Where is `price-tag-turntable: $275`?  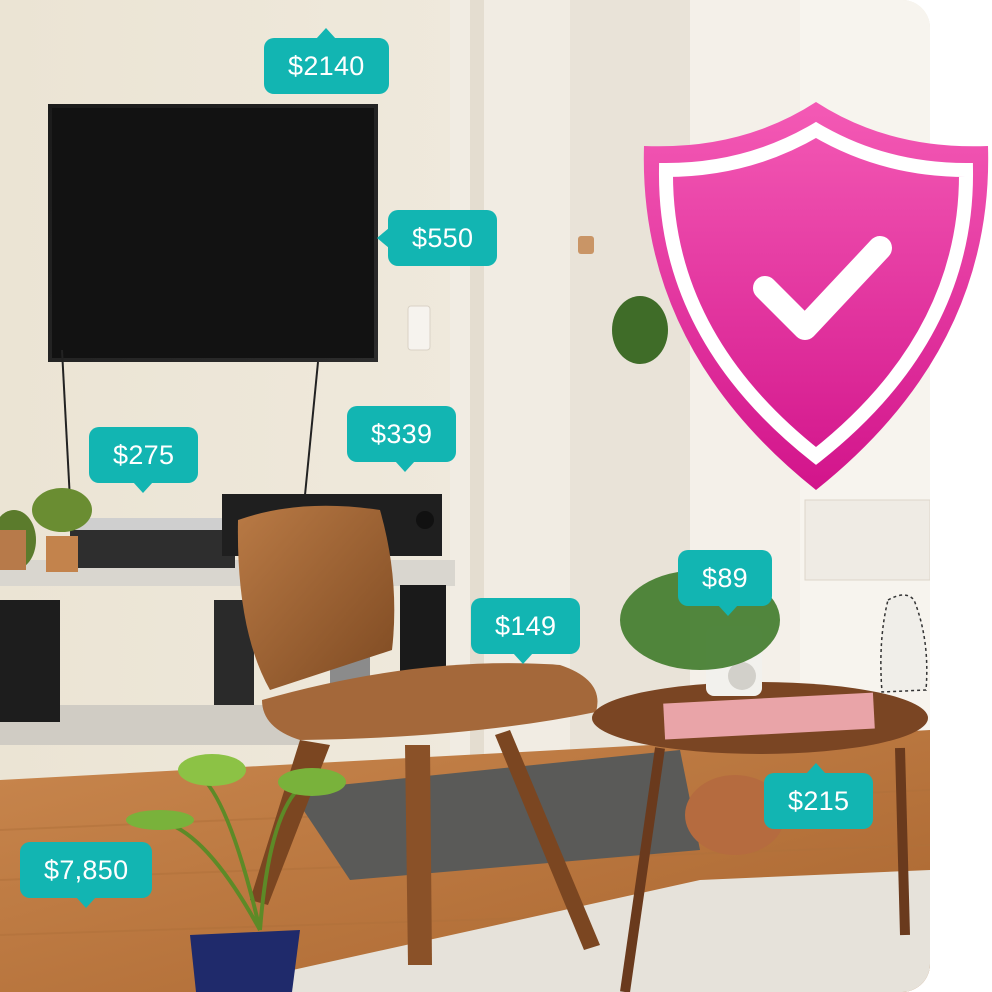
price-tag-turntable: $275 is located at coordinates (144, 460).